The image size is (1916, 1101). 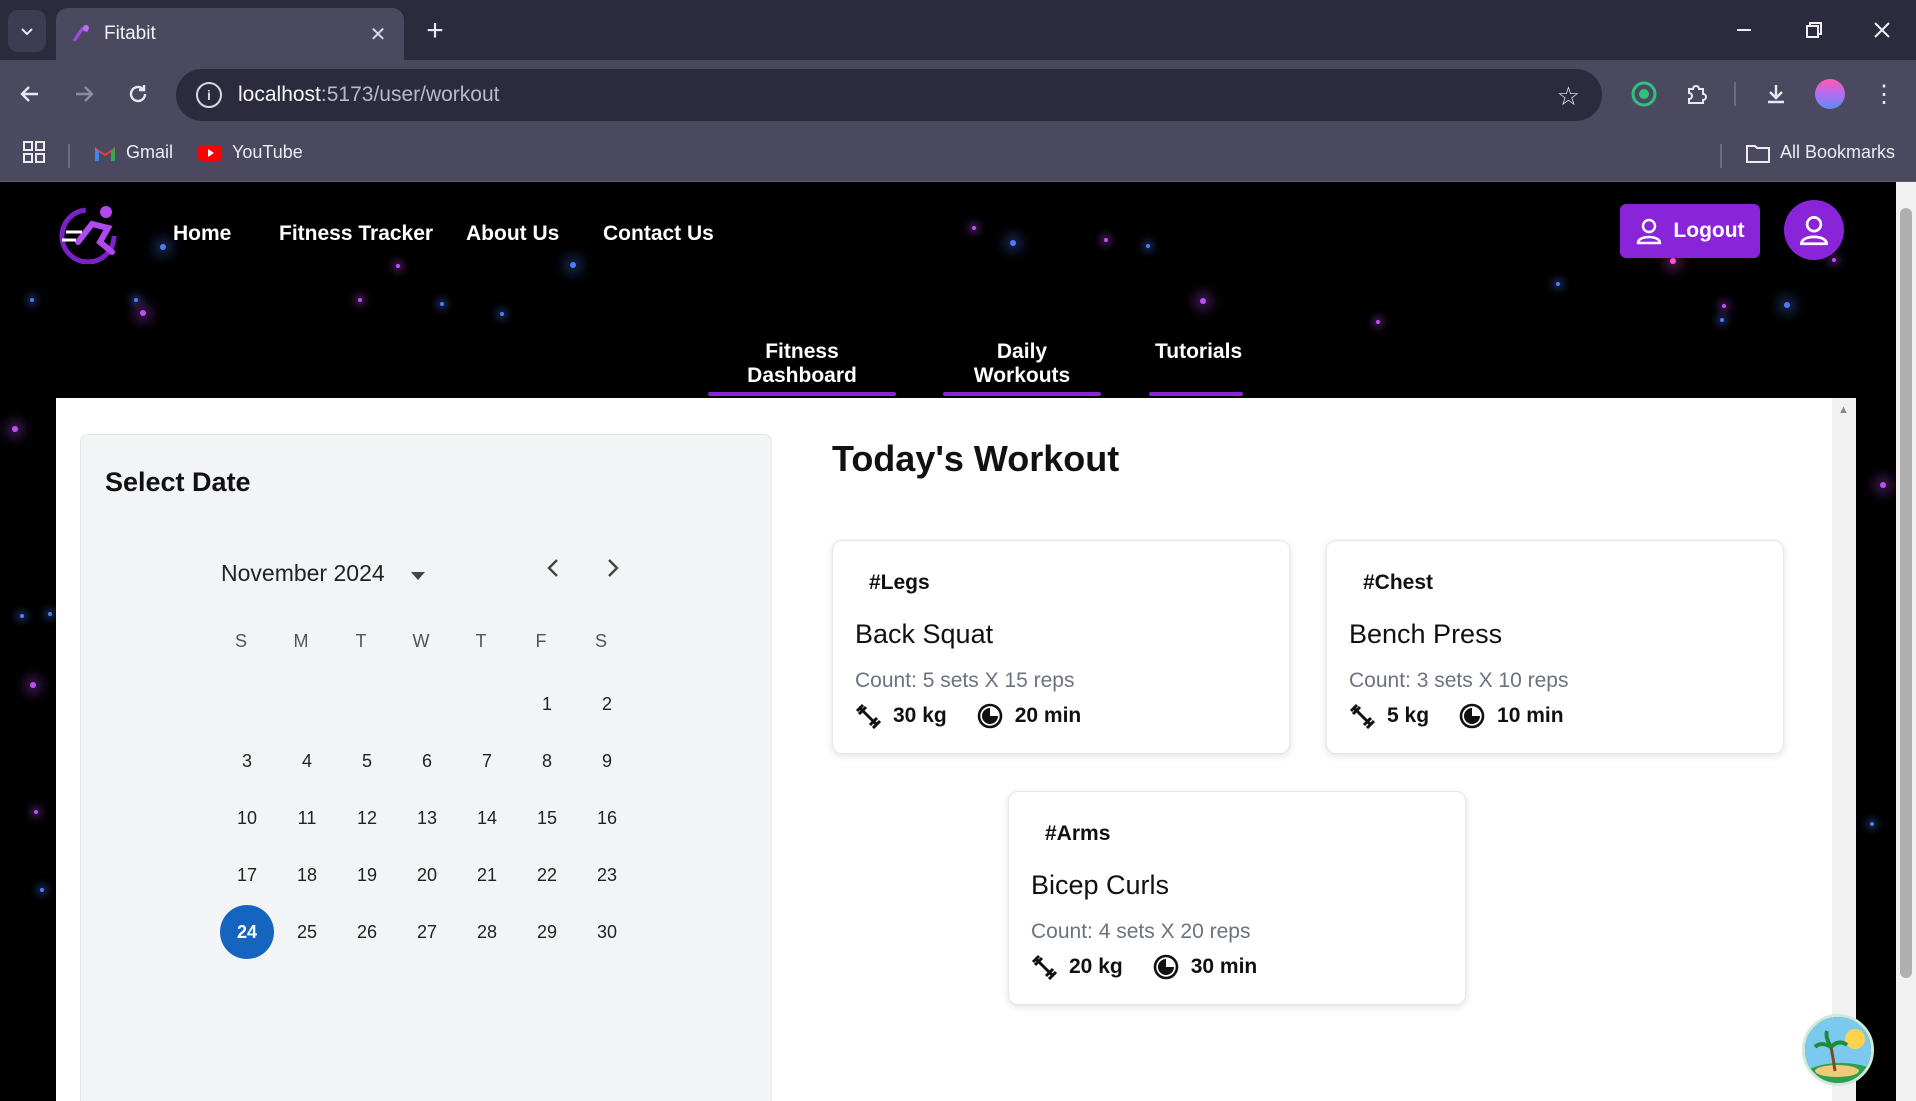 I want to click on timer-icon, so click(x=1472, y=716).